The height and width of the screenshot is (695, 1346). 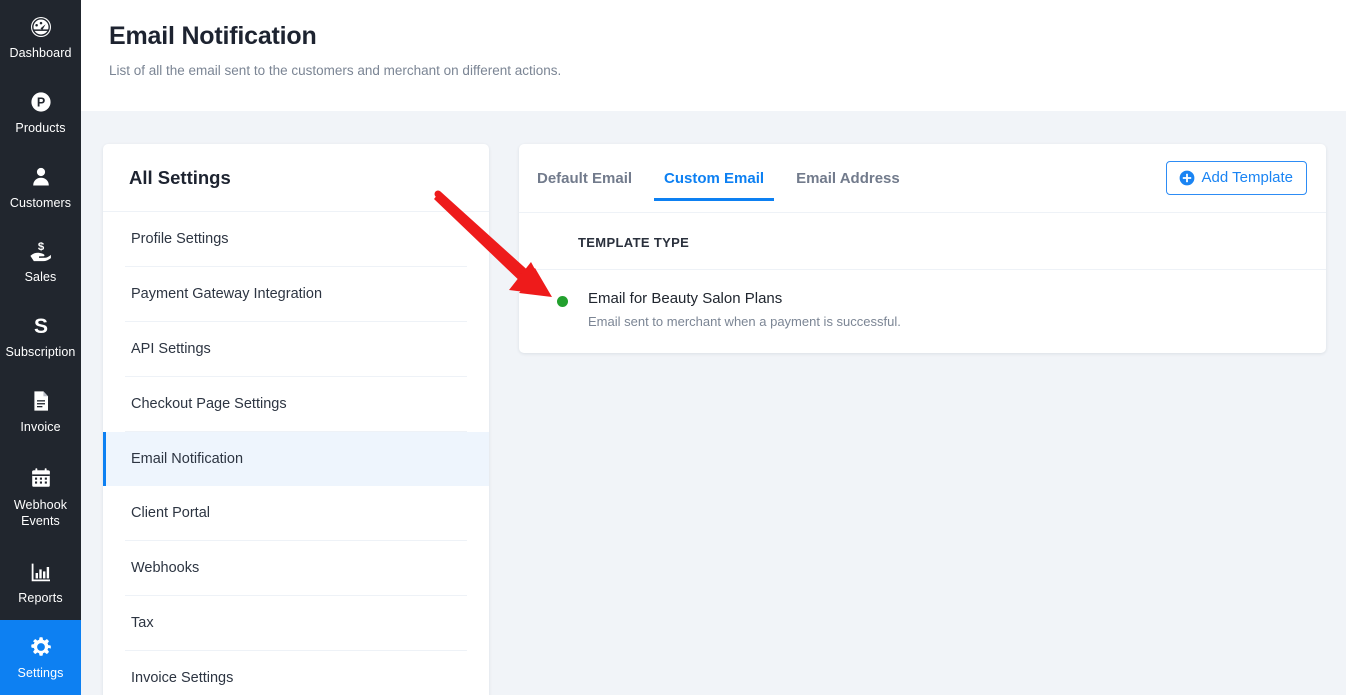 I want to click on sidebar-item-dashboard: Dashboard, so click(x=40, y=37).